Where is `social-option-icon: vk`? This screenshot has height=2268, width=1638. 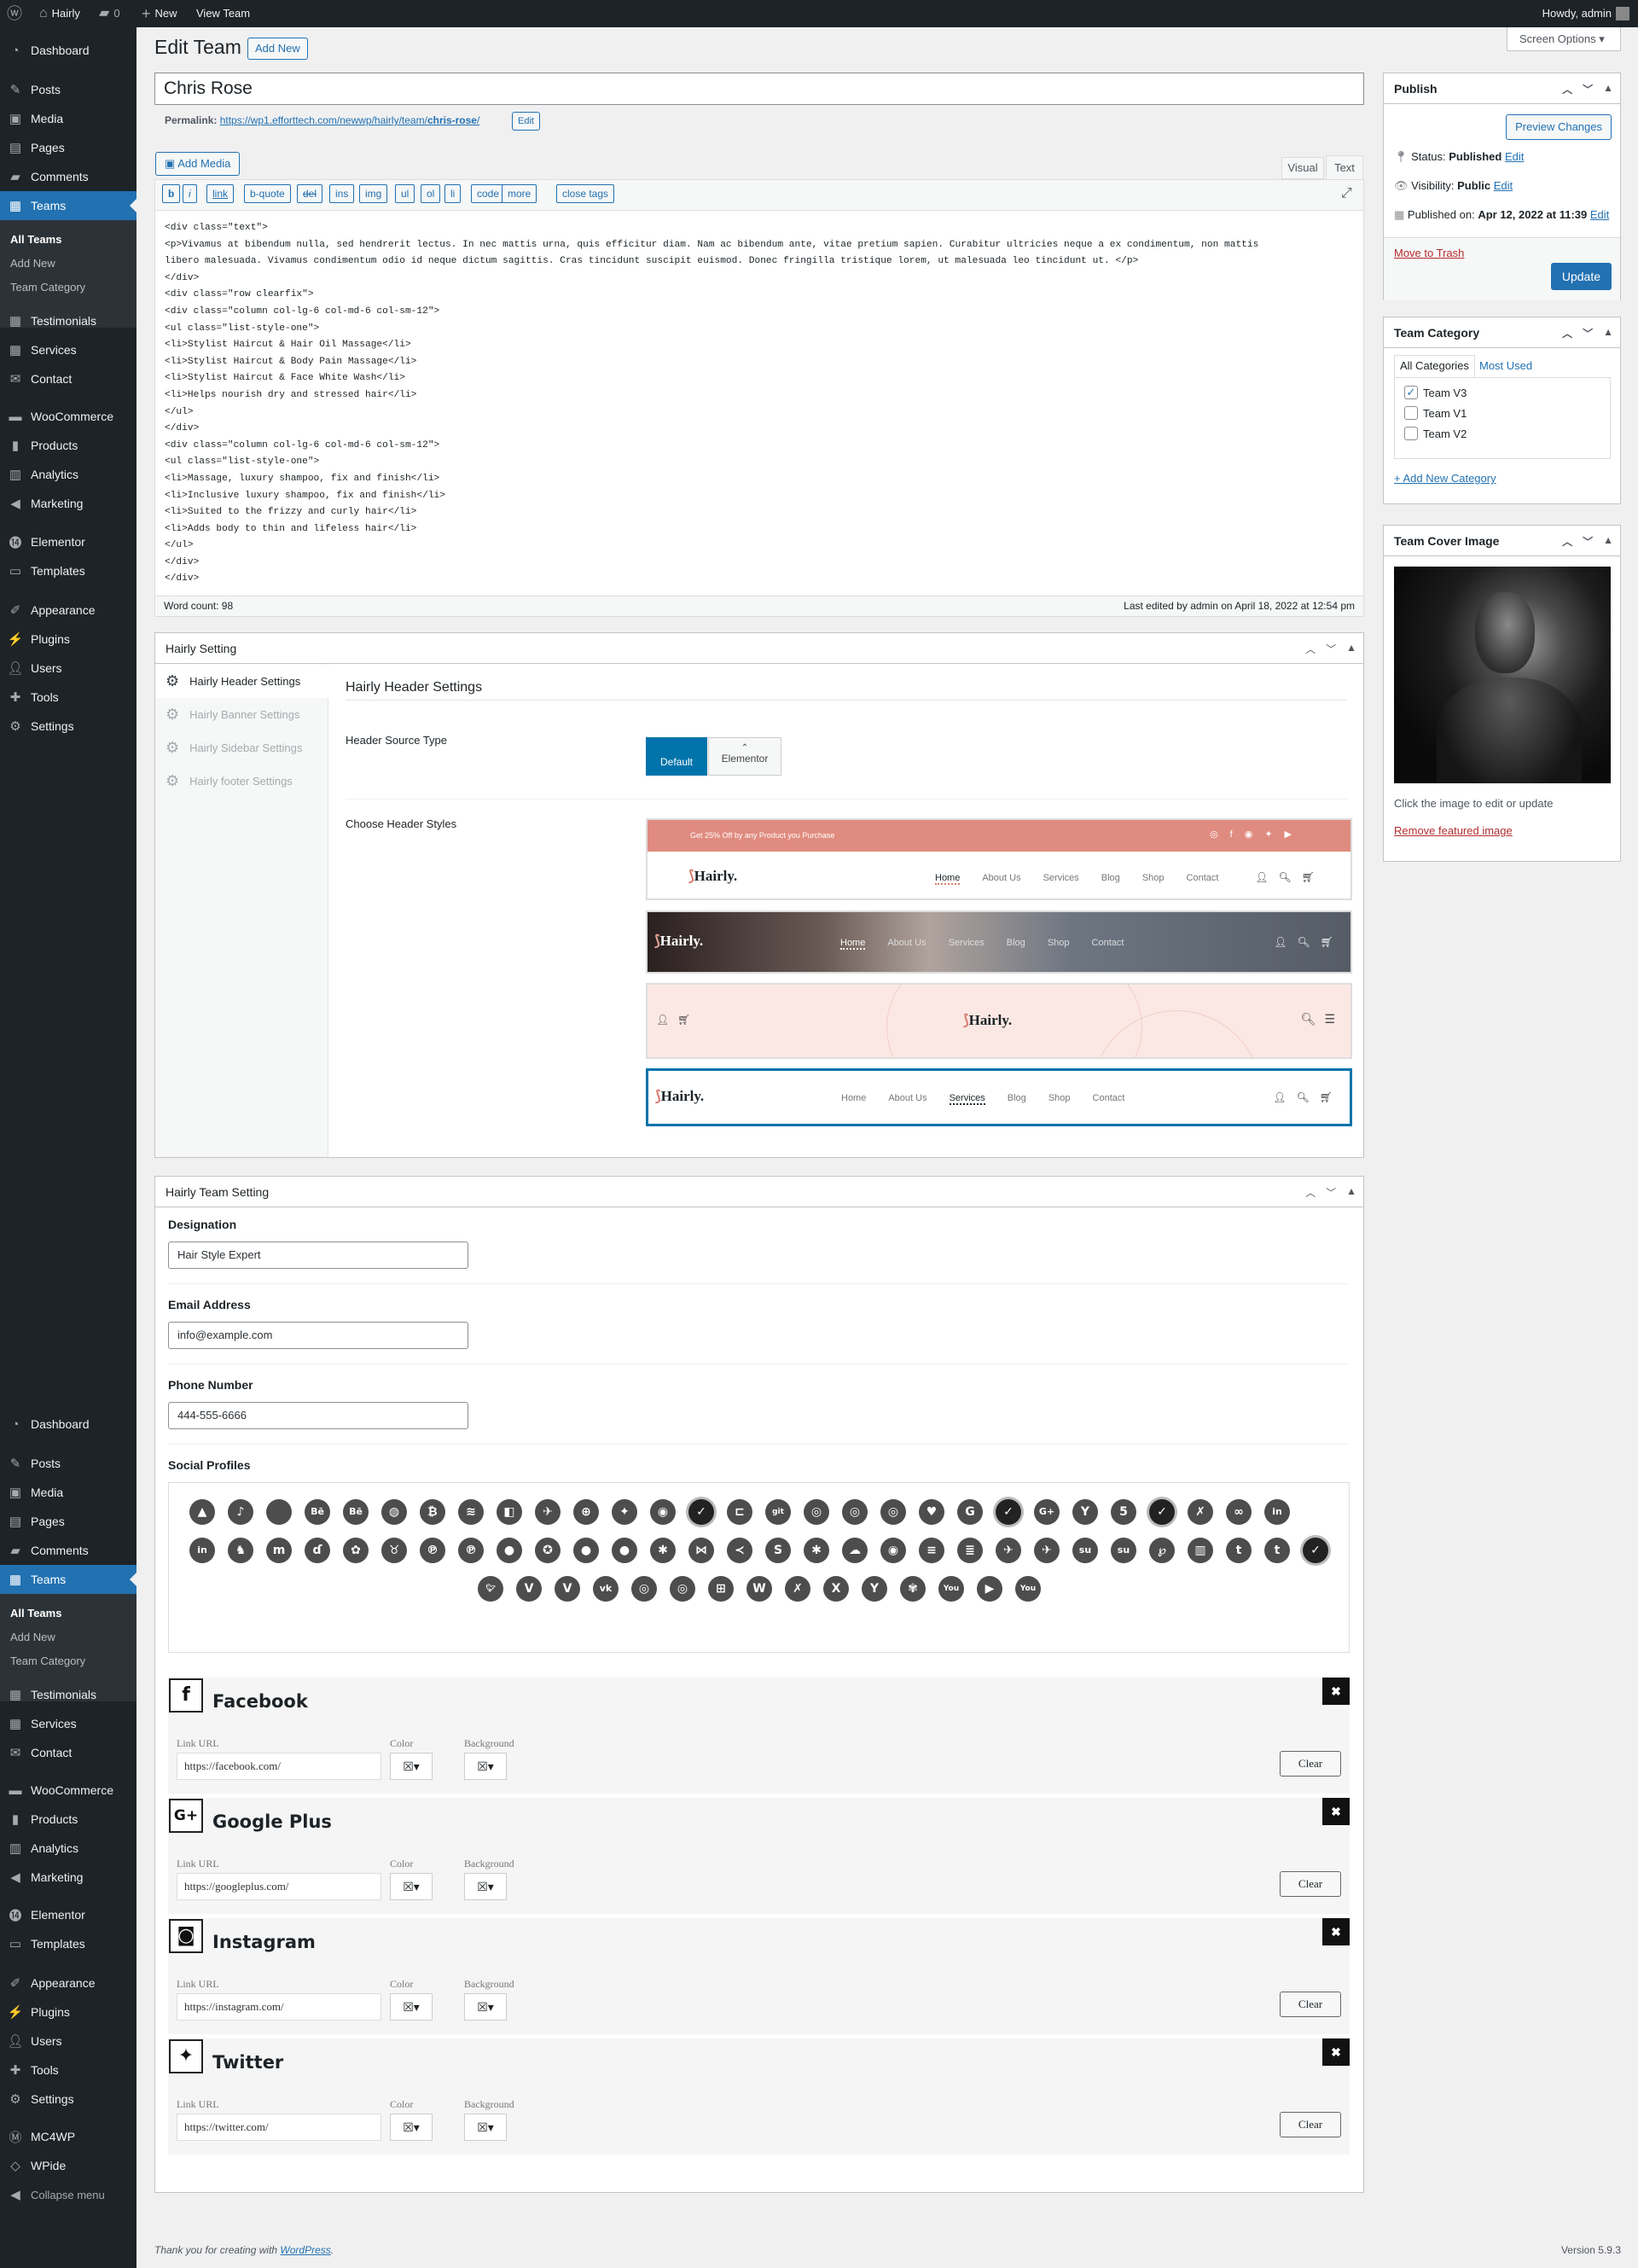
social-option-icon: vk is located at coordinates (606, 1589).